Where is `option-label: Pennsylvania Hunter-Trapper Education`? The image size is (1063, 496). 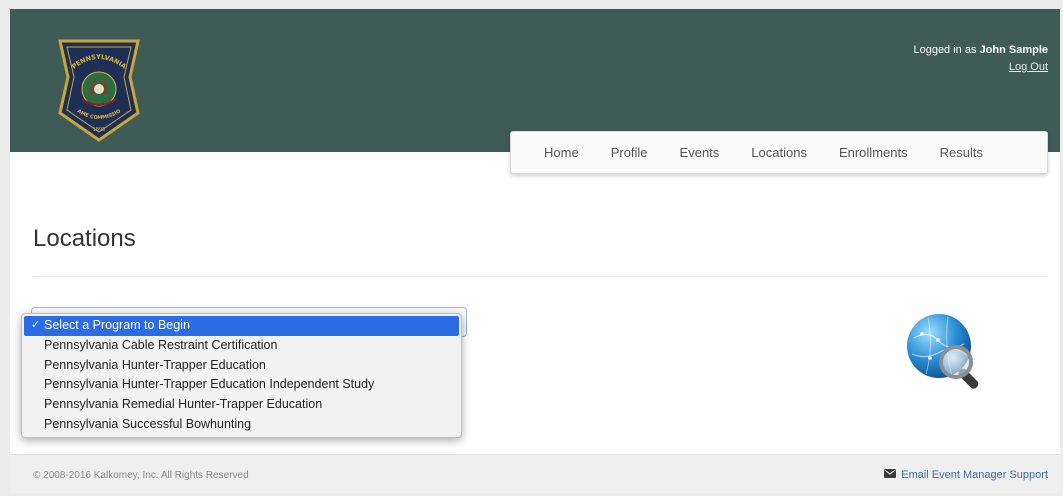 option-label: Pennsylvania Hunter-Trapper Education is located at coordinates (155, 364).